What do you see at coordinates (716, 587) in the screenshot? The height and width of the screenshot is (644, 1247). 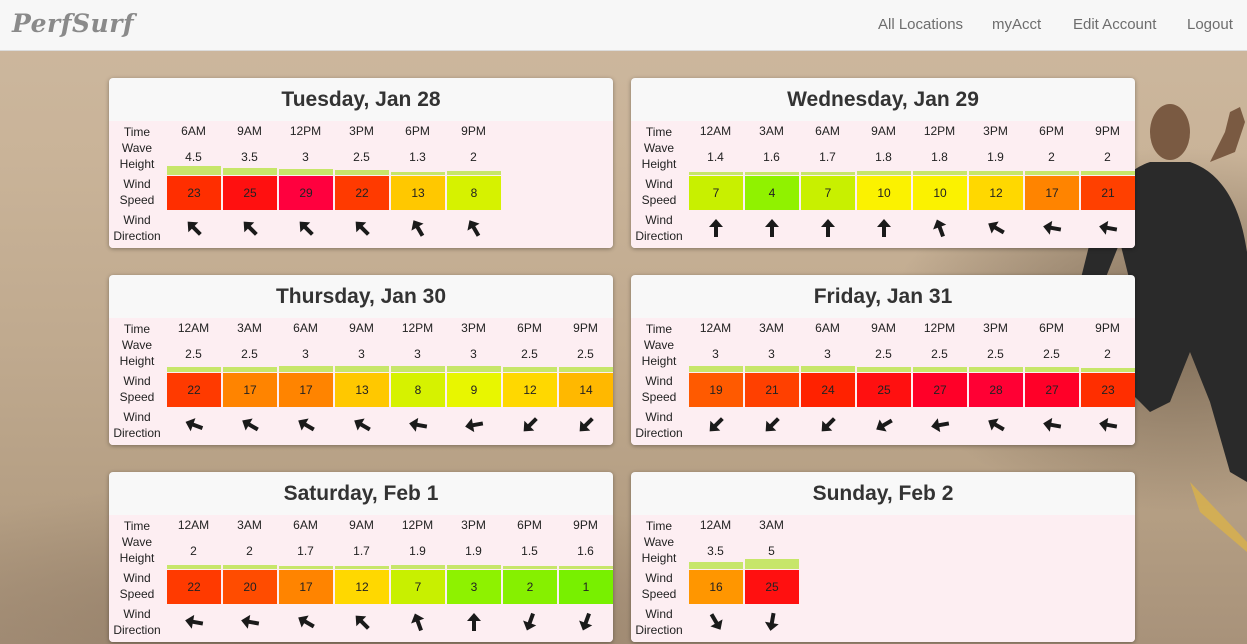 I see `wind-speed-cell: 16` at bounding box center [716, 587].